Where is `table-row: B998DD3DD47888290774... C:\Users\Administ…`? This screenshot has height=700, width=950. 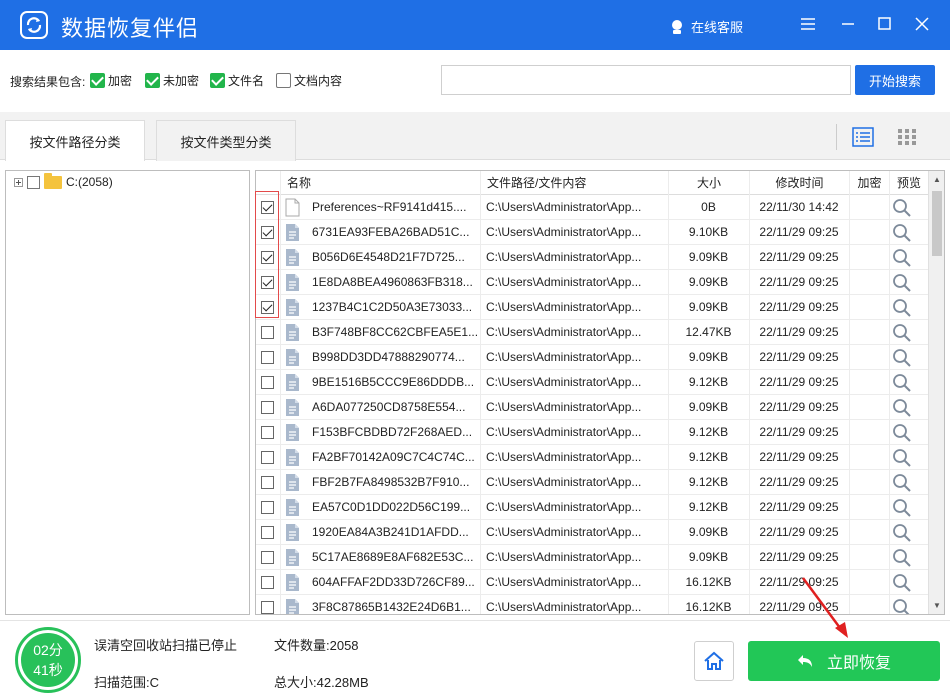 table-row: B998DD3DD47888290774... C:\Users\Administ… is located at coordinates (592, 357).